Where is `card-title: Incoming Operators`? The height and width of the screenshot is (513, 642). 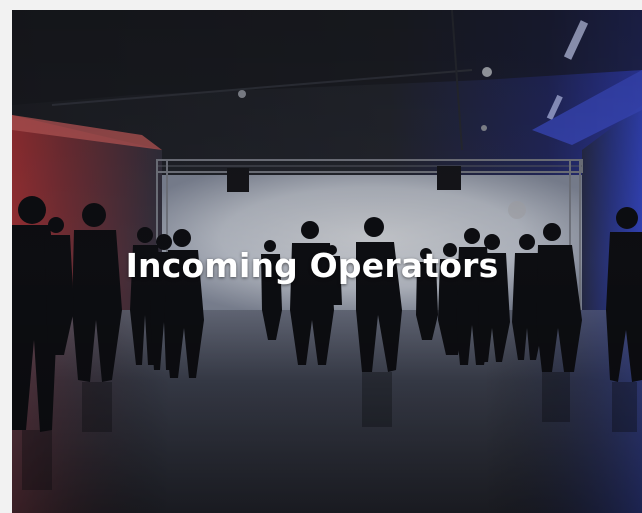
card-title: Incoming Operators is located at coordinates (312, 265).